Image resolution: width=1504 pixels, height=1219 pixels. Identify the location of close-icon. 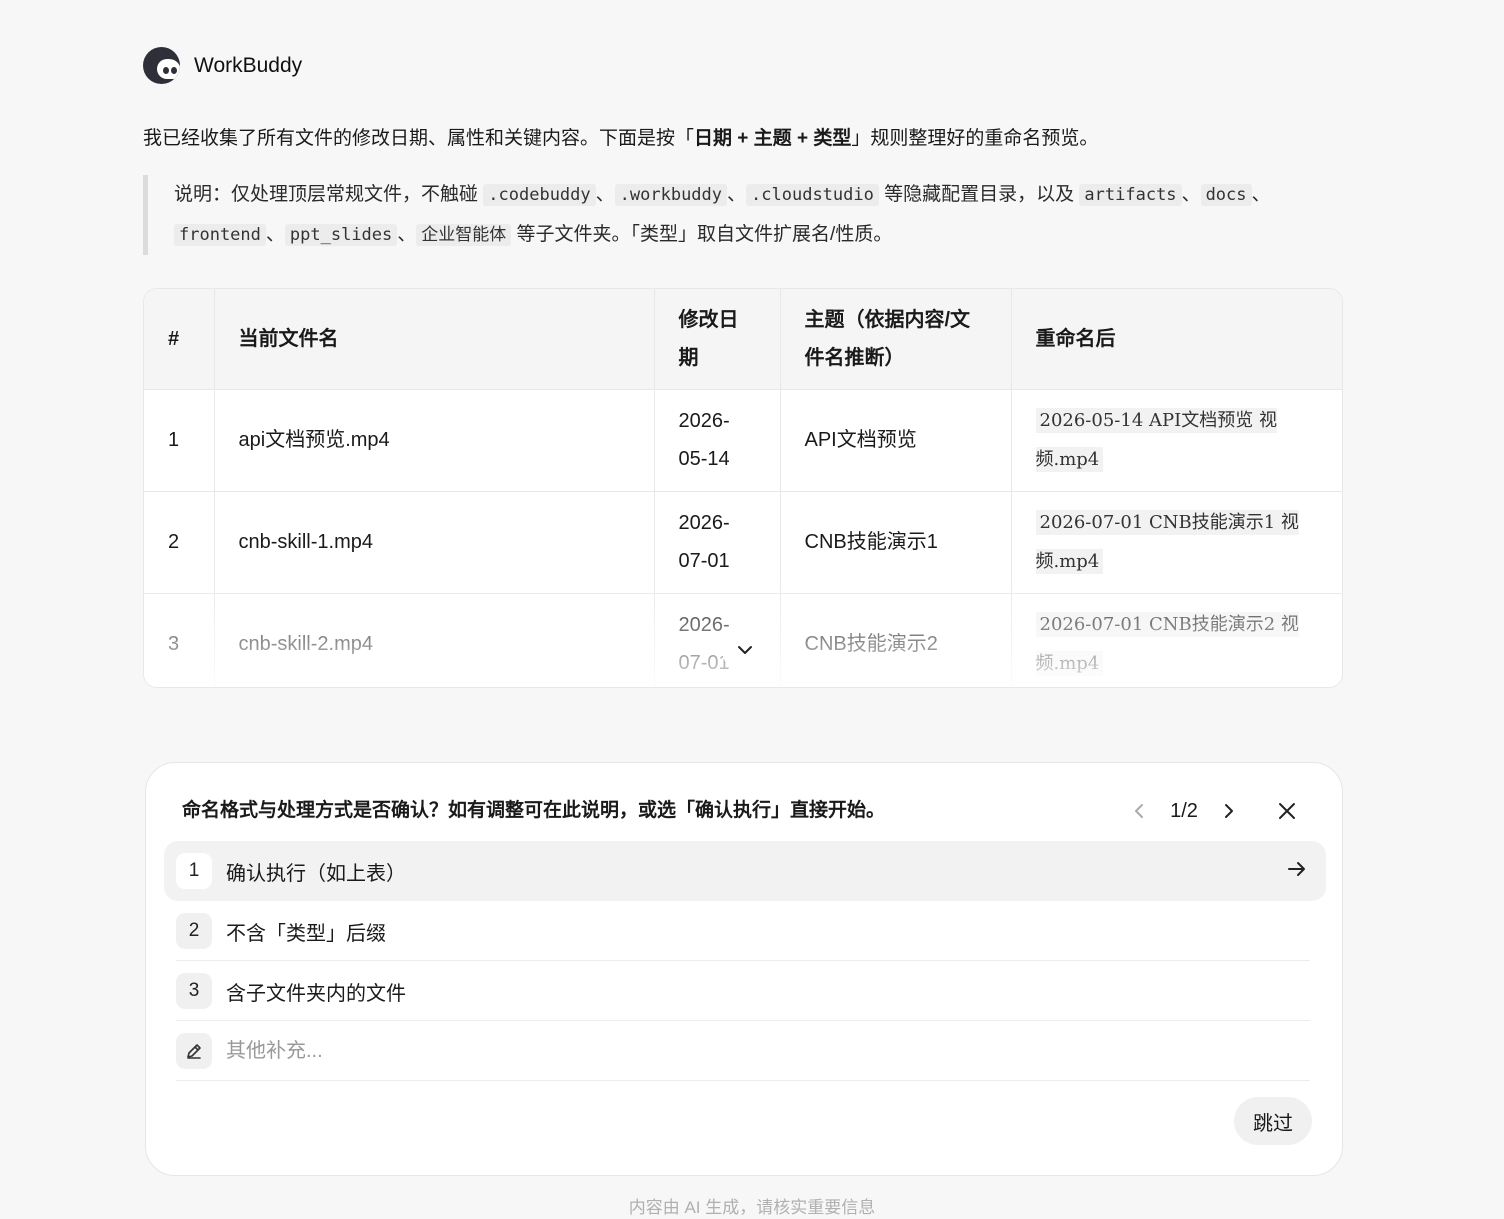
(1287, 811).